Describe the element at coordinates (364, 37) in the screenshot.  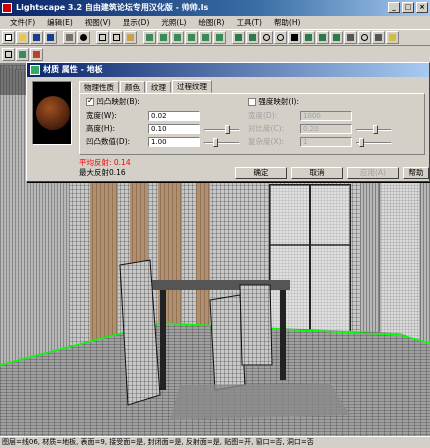
I see `refresh-icon` at that location.